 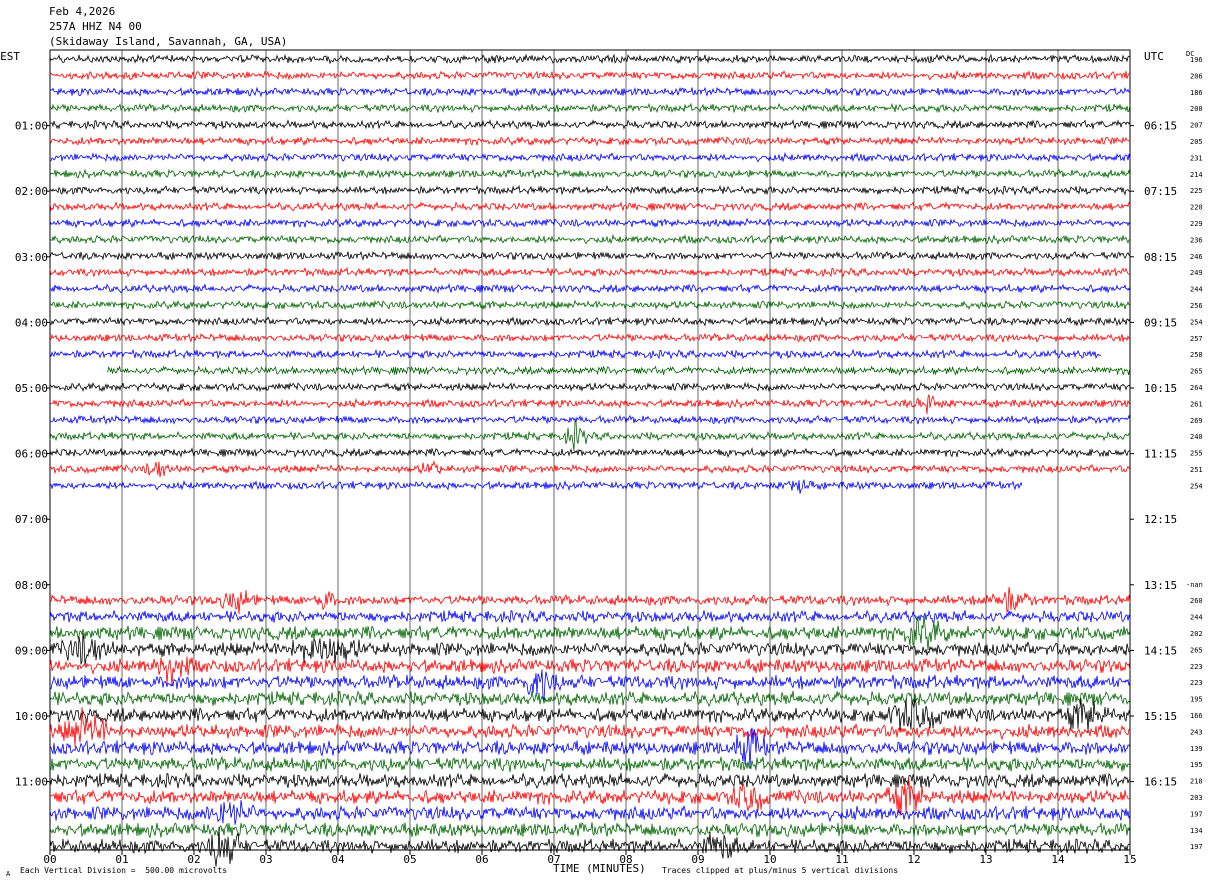 What do you see at coordinates (1160, 519) in the screenshot?
I see `right-time-label: 12:15` at bounding box center [1160, 519].